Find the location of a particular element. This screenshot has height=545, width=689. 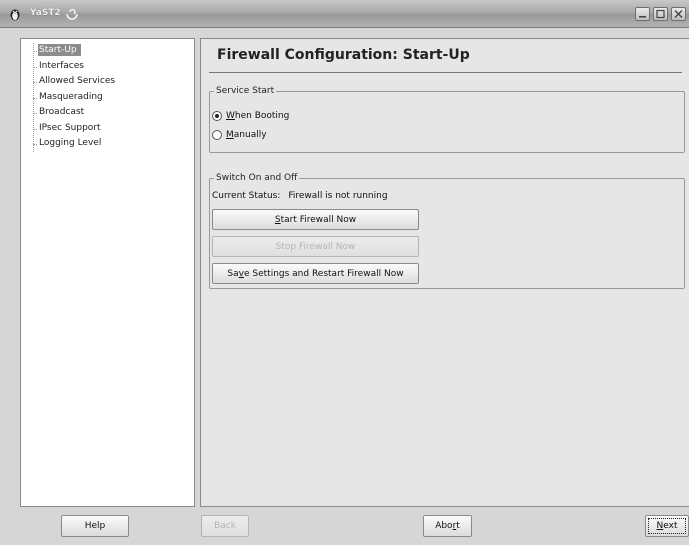

service-start-group: Service Start When Booting Manually is located at coordinates (447, 119).